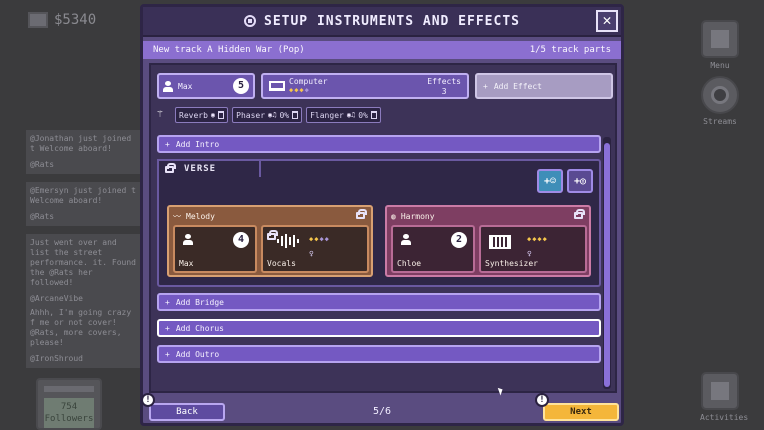  Describe the element at coordinates (160, 114) in the screenshot. I see `wand-icon: ⚚` at that location.